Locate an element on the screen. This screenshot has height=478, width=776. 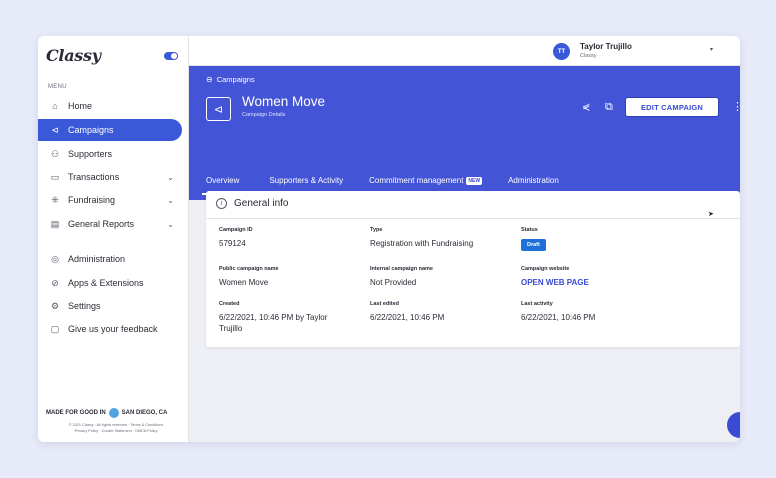
sidebar-item-label: Administration is located at coordinates (97, 259).